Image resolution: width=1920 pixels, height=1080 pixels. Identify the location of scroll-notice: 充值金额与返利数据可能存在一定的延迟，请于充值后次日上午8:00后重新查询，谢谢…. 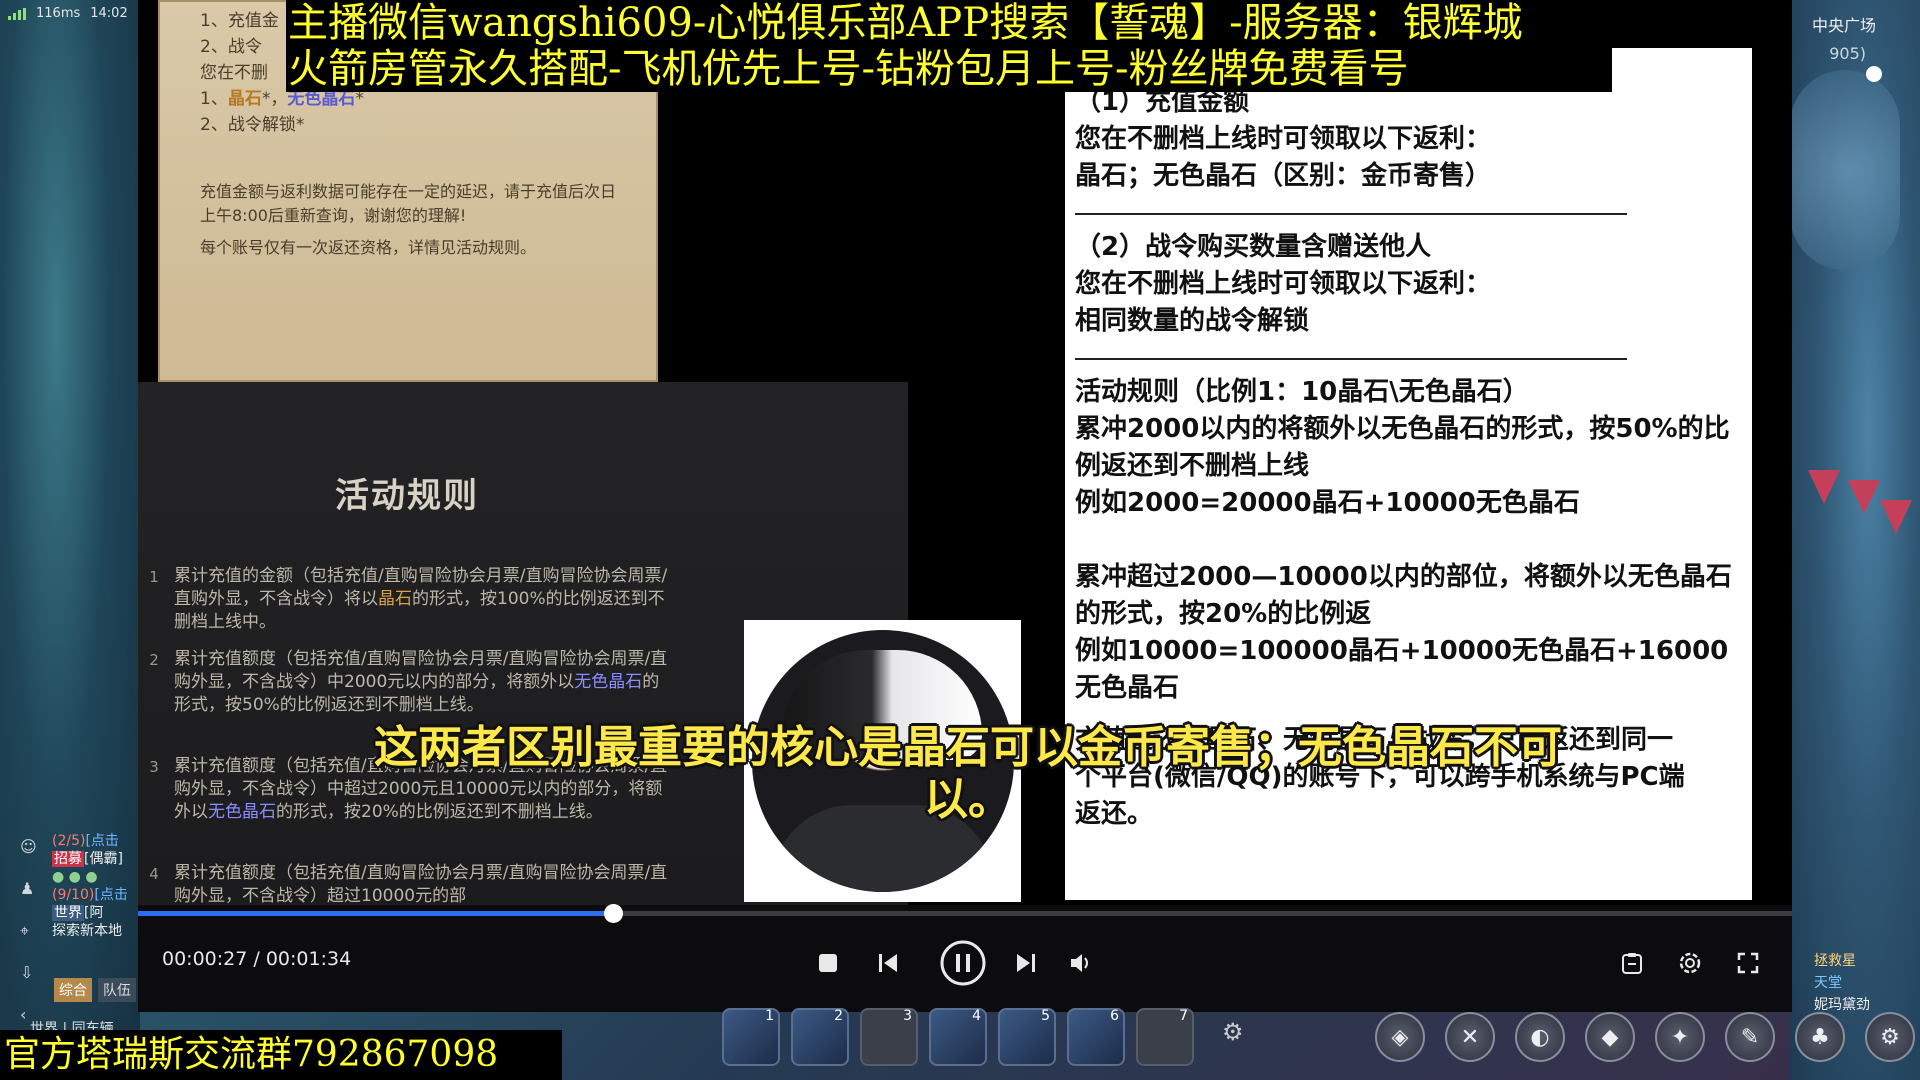
(408, 203).